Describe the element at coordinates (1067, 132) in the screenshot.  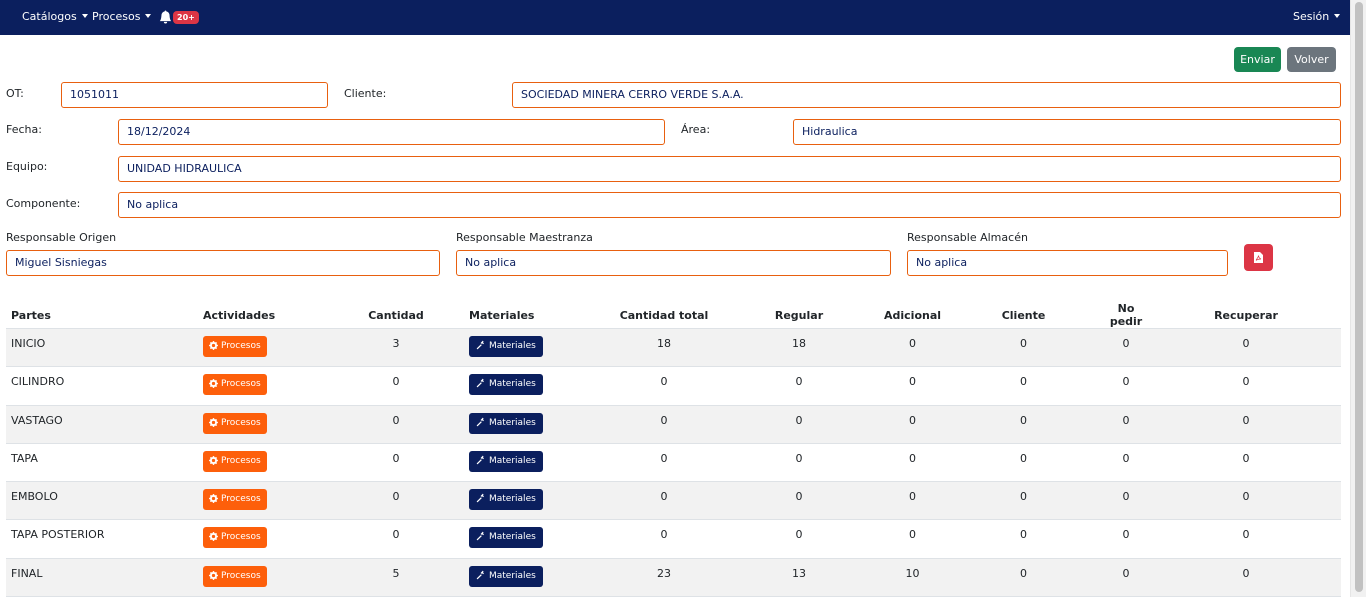
I see `area-field: Hidraulica` at that location.